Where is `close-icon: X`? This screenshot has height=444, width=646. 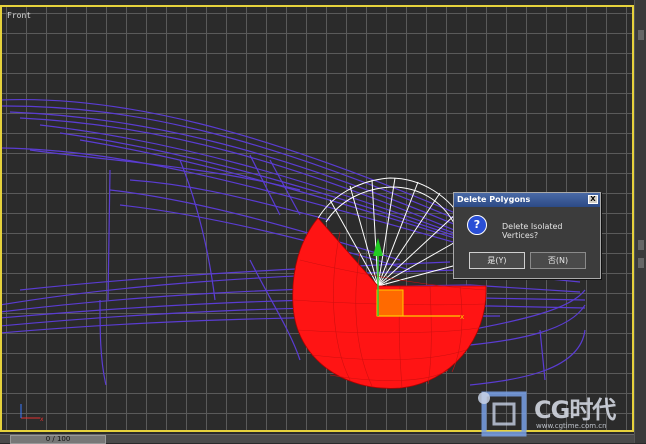
close-icon: X is located at coordinates (593, 199).